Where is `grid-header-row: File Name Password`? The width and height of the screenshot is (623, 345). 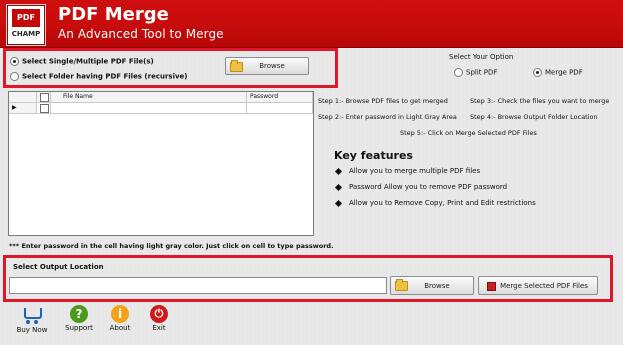
grid-header-row: File Name Password is located at coordinates (161, 97).